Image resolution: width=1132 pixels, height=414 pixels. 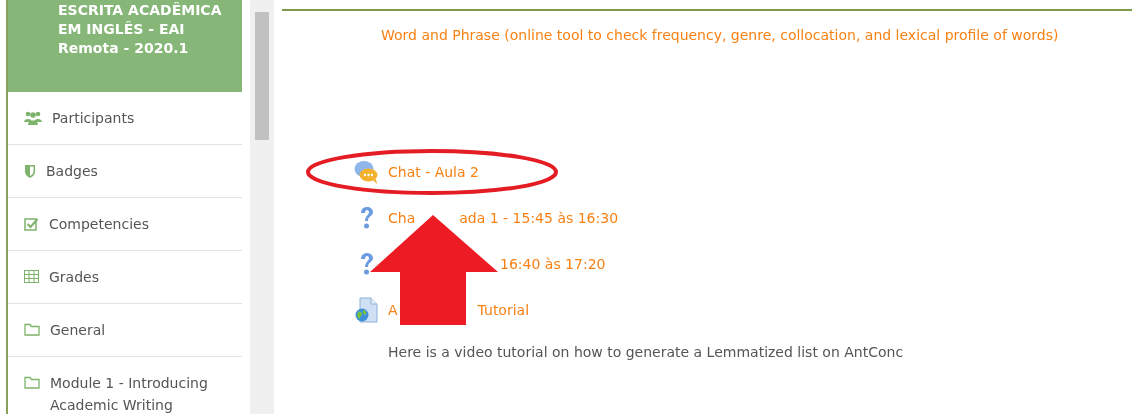 What do you see at coordinates (433, 171) in the screenshot?
I see `activity-link: Chat - Aula 2` at bounding box center [433, 171].